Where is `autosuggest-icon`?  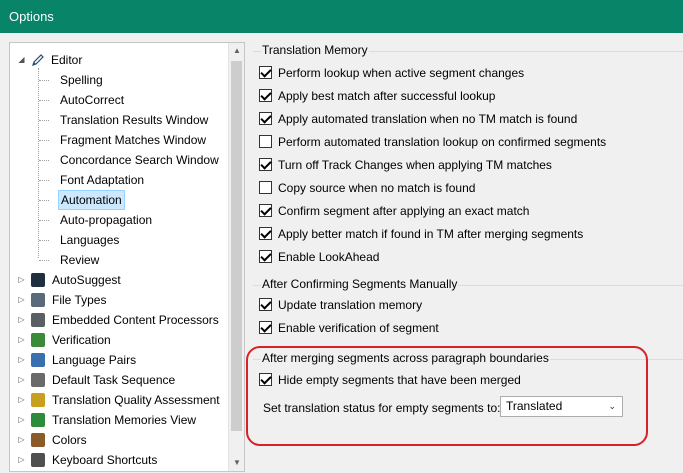
autosuggest-icon is located at coordinates (38, 280).